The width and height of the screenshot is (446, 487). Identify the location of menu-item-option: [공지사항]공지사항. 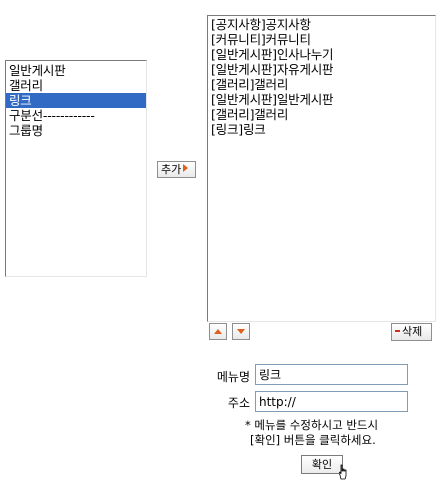
(321, 24).